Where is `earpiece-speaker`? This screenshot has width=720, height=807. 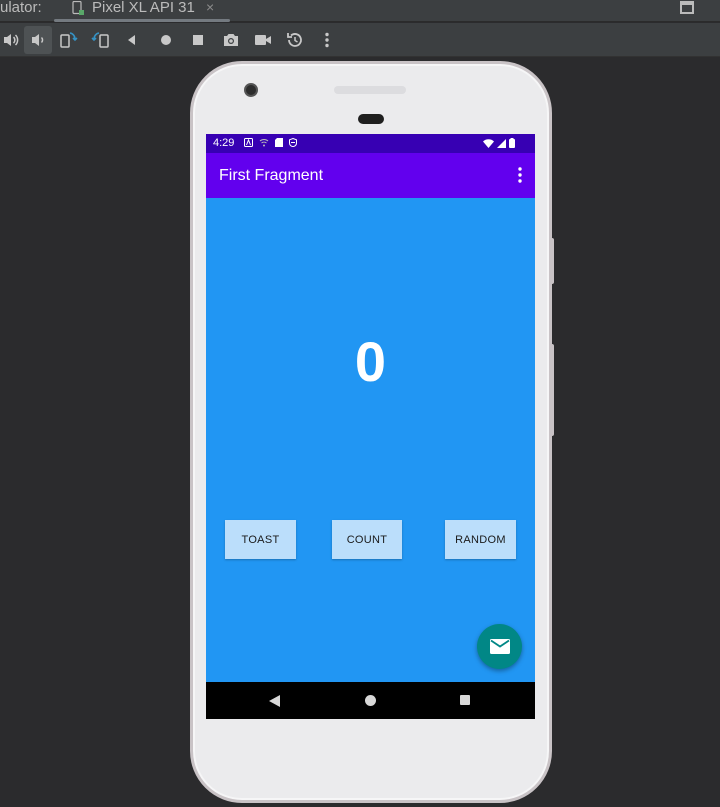
earpiece-speaker is located at coordinates (370, 90).